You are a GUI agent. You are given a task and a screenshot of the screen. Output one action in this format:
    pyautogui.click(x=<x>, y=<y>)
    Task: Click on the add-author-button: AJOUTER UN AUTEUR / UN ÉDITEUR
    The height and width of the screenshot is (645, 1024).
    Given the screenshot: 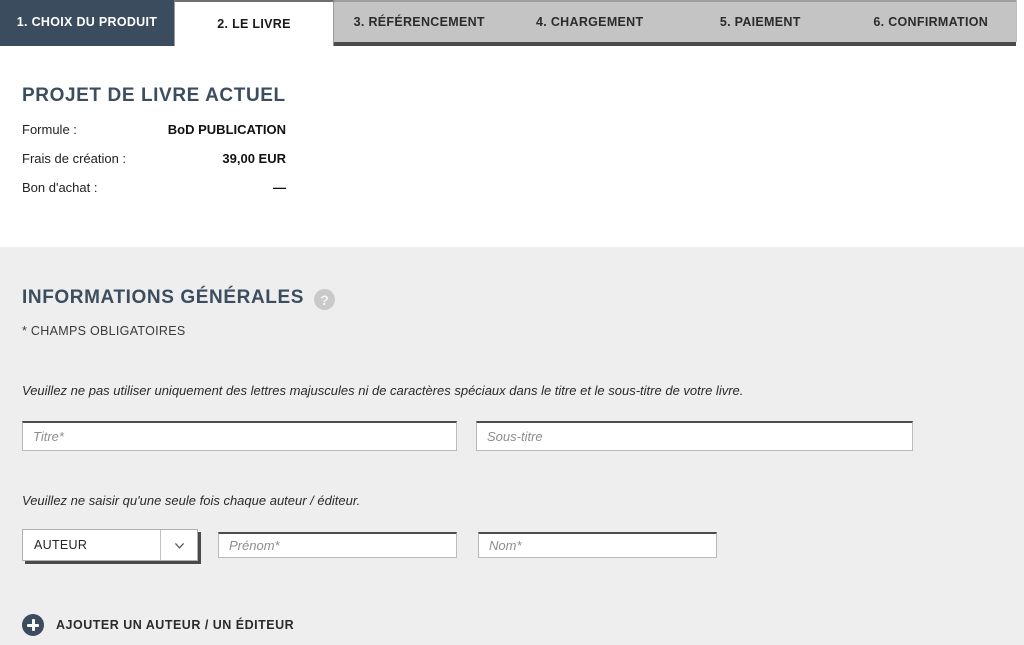 What is the action you would take?
    pyautogui.click(x=158, y=625)
    